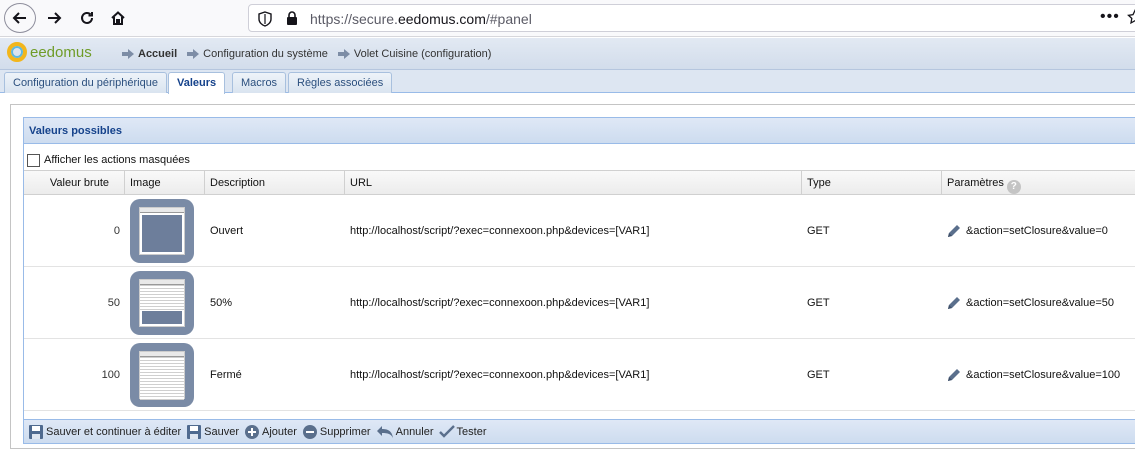  Describe the element at coordinates (384, 431) in the screenshot. I see `undo-icon` at that location.